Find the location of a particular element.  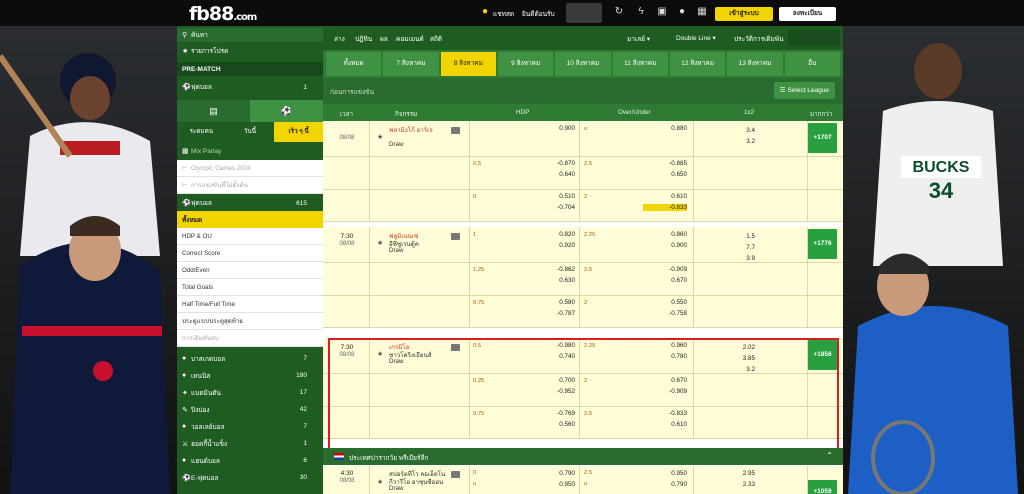

hdp-odds-away: 0.950 is located at coordinates (554, 484).